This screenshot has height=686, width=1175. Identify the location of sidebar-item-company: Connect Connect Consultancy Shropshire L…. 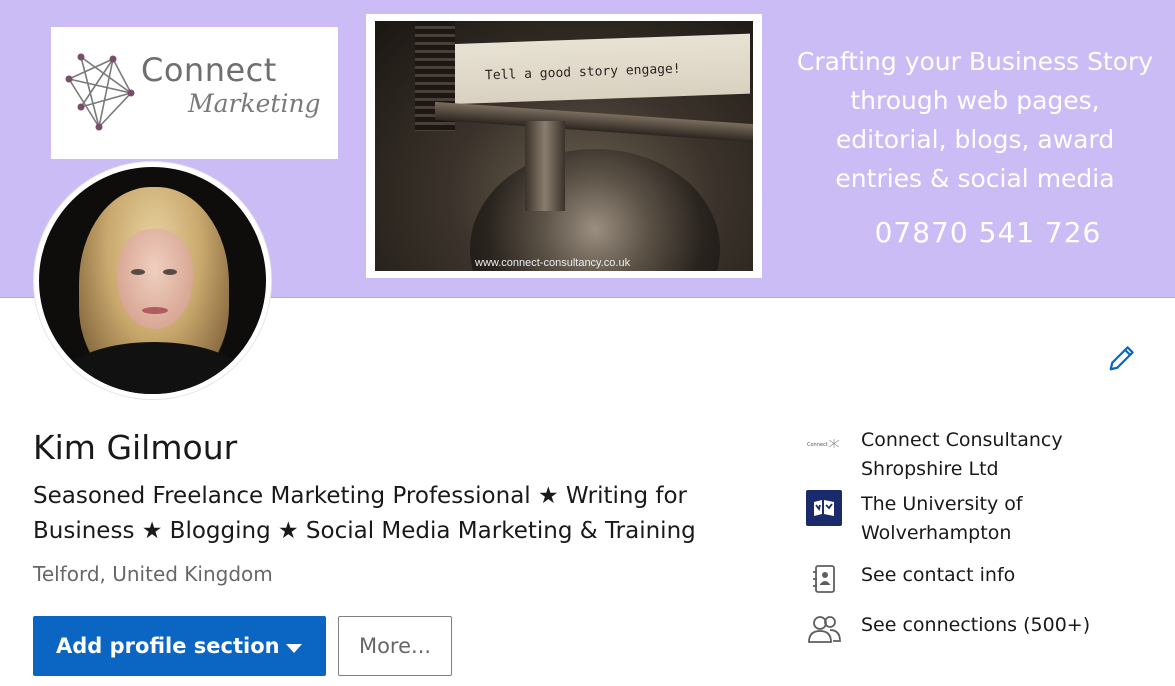
(934, 453).